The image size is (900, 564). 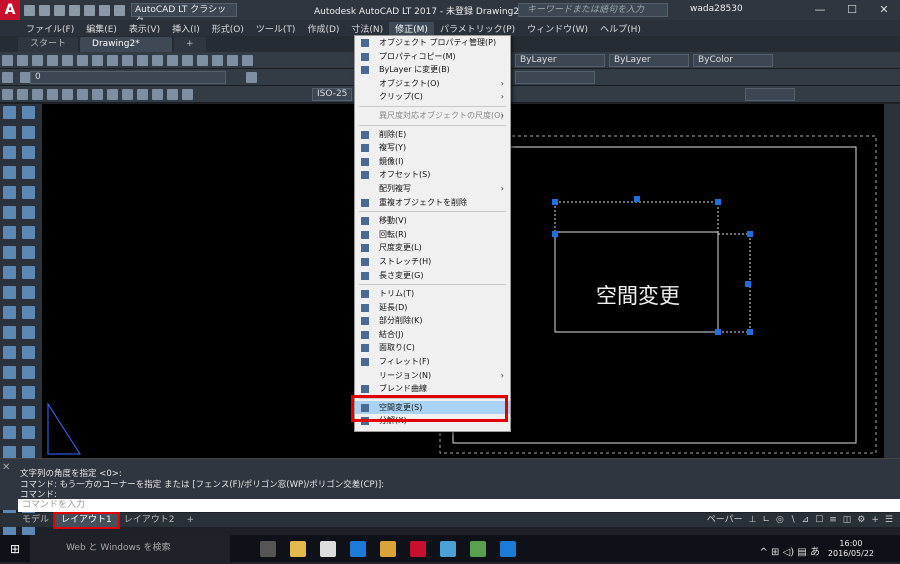 What do you see at coordinates (323, 28) in the screenshot?
I see `menu-item: 作成(D)` at bounding box center [323, 28].